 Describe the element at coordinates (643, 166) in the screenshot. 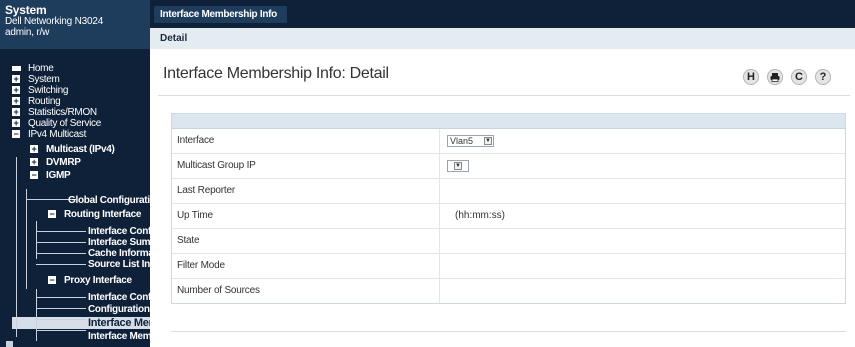

I see `row-value: ▼` at that location.